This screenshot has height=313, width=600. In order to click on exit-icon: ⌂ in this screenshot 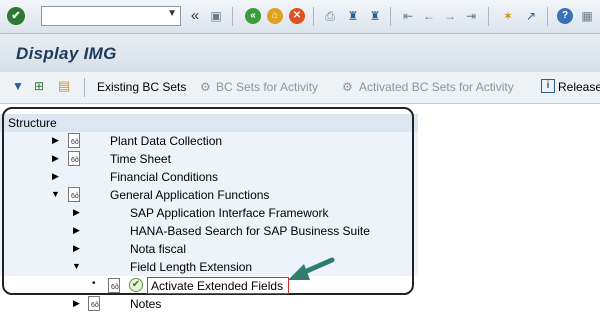, I will do `click(275, 16)`.